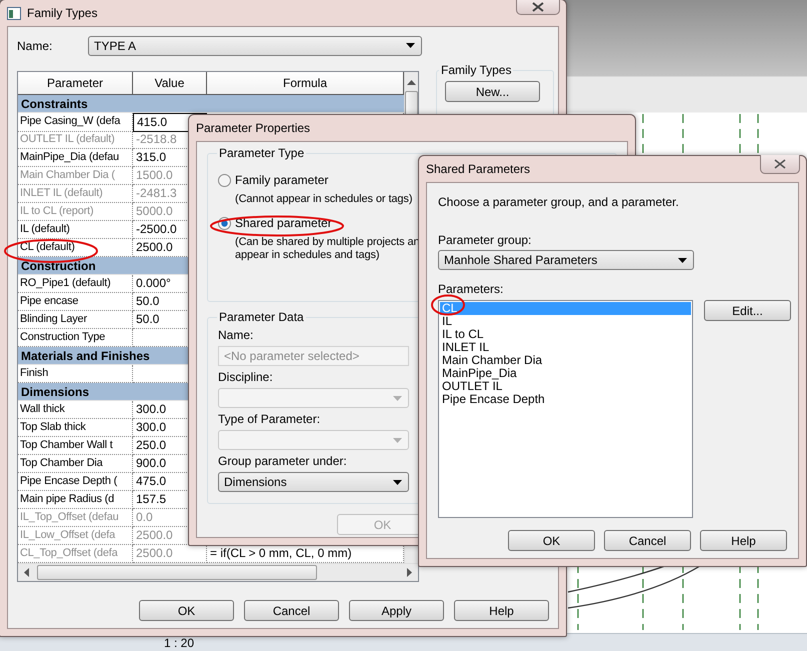 This screenshot has width=807, height=651. What do you see at coordinates (75, 482) in the screenshot?
I see `parameter-cell: Pipe Encase Depth (` at bounding box center [75, 482].